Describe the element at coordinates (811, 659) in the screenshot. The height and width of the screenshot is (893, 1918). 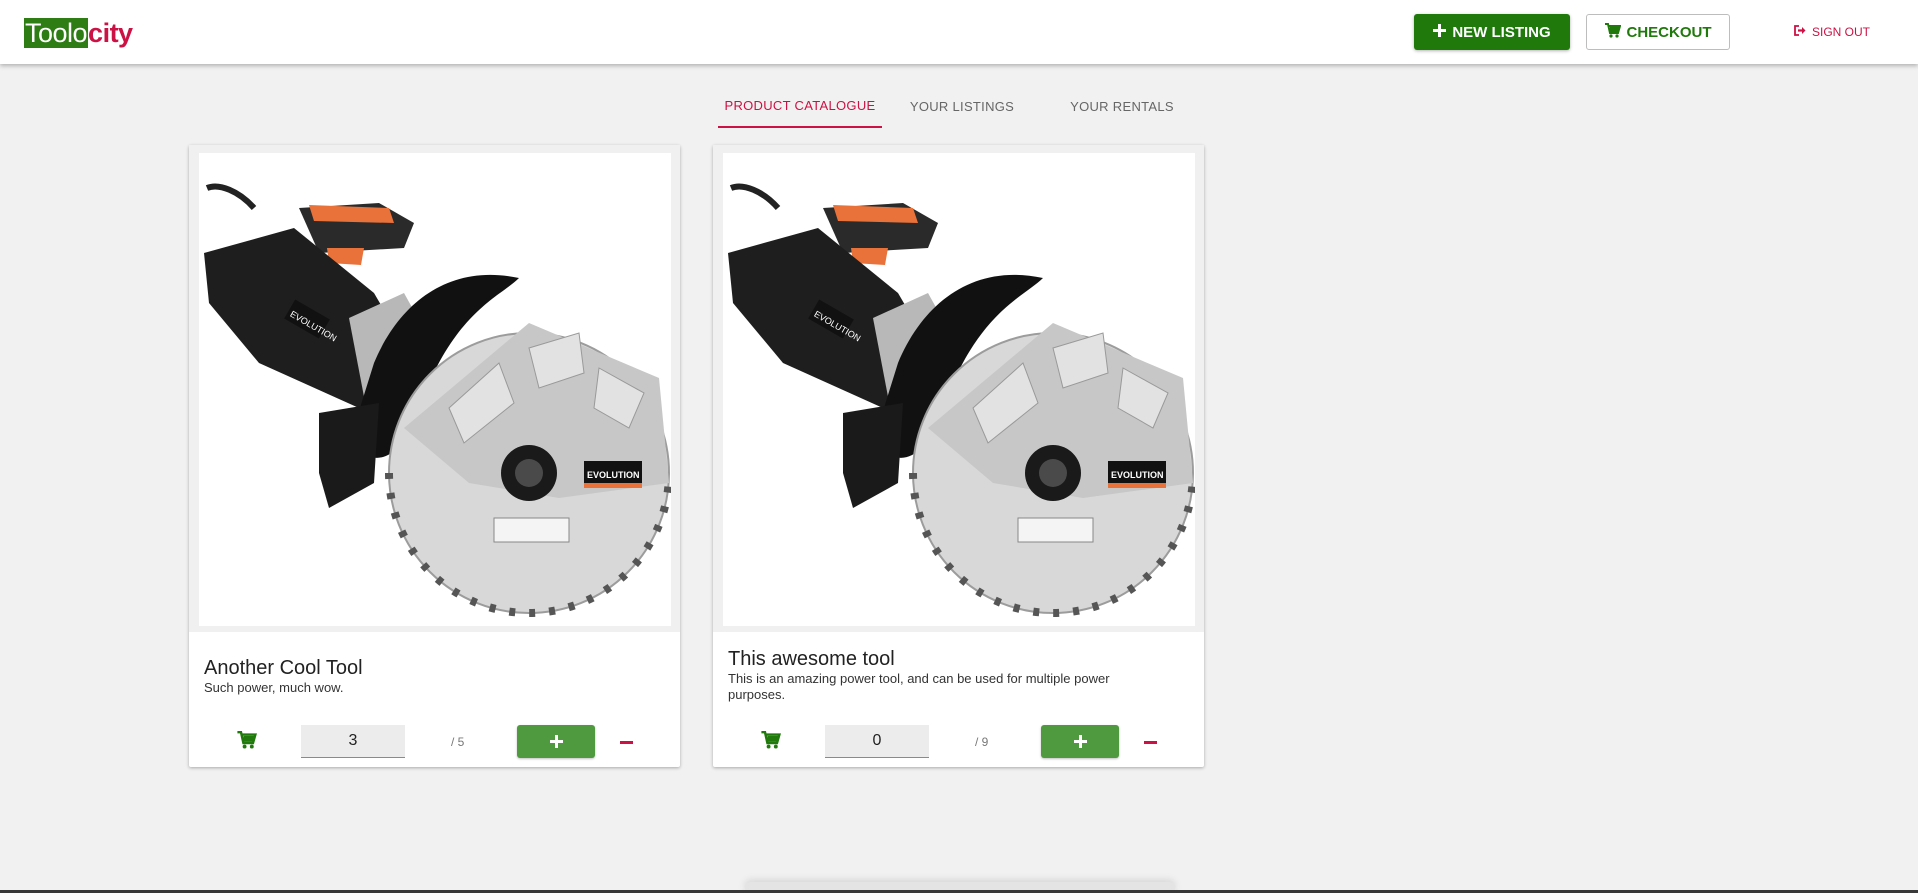
I see `product-title: This awesome tool` at that location.